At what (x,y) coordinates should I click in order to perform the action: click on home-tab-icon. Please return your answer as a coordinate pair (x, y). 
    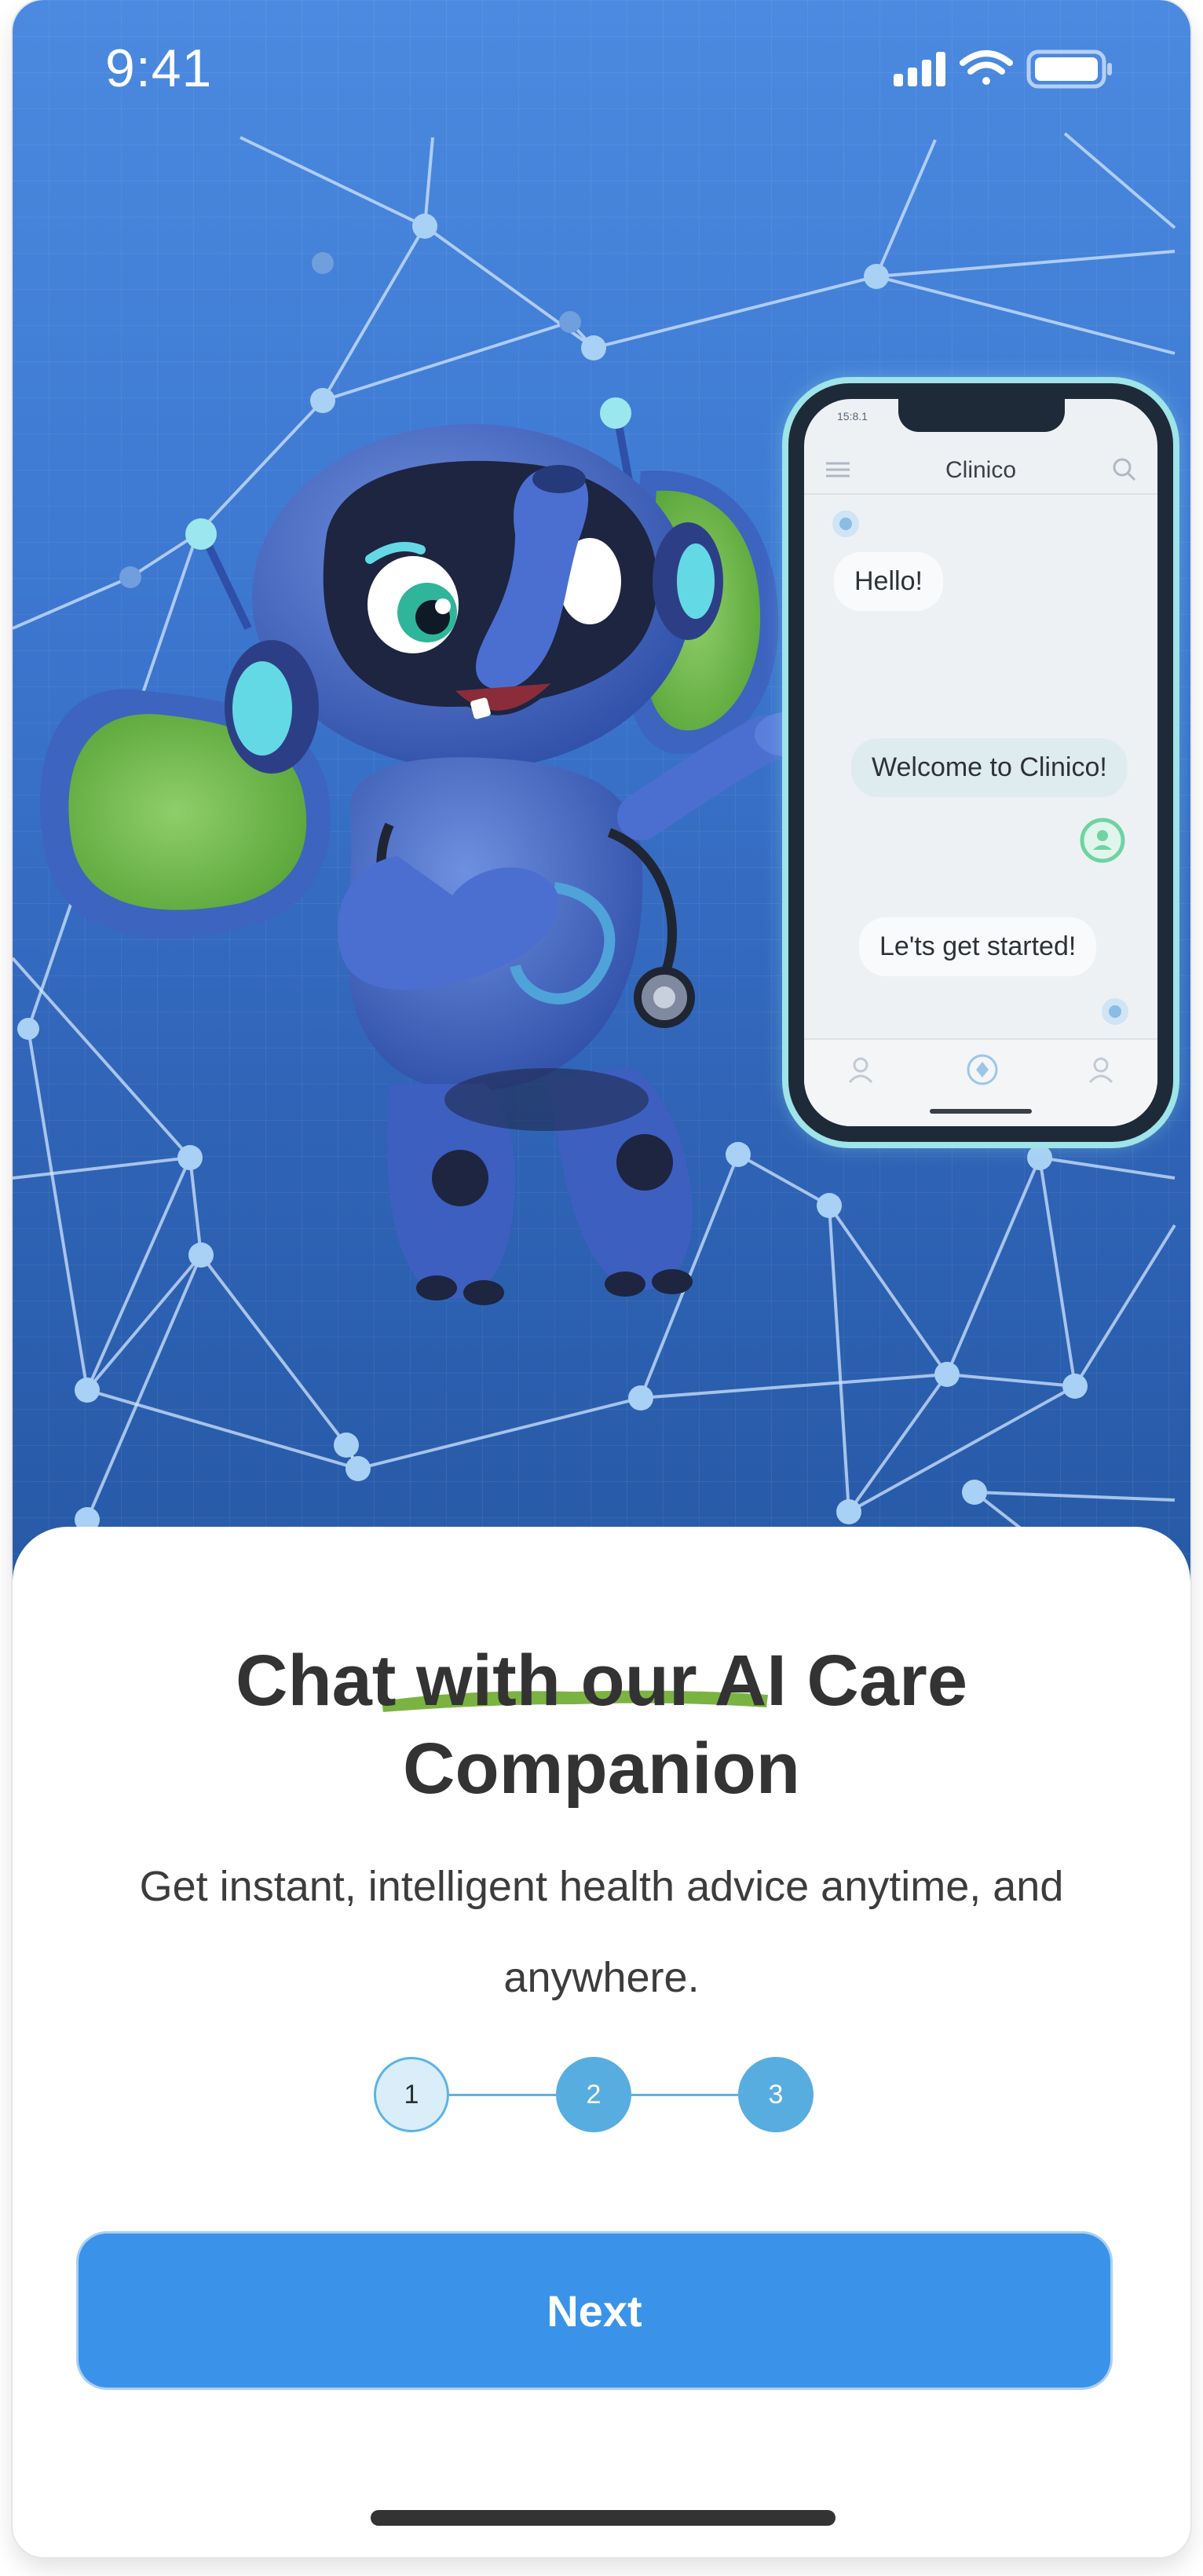
    Looking at the image, I should click on (983, 1070).